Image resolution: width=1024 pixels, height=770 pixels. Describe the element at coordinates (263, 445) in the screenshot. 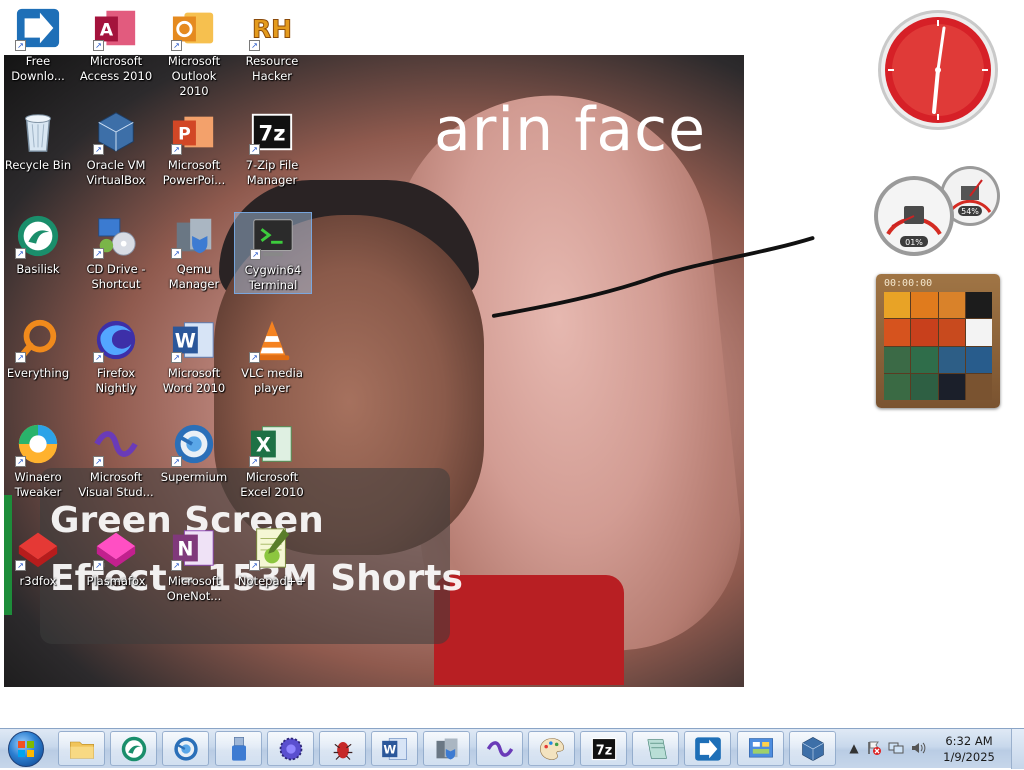

I see `svg-text: X` at that location.